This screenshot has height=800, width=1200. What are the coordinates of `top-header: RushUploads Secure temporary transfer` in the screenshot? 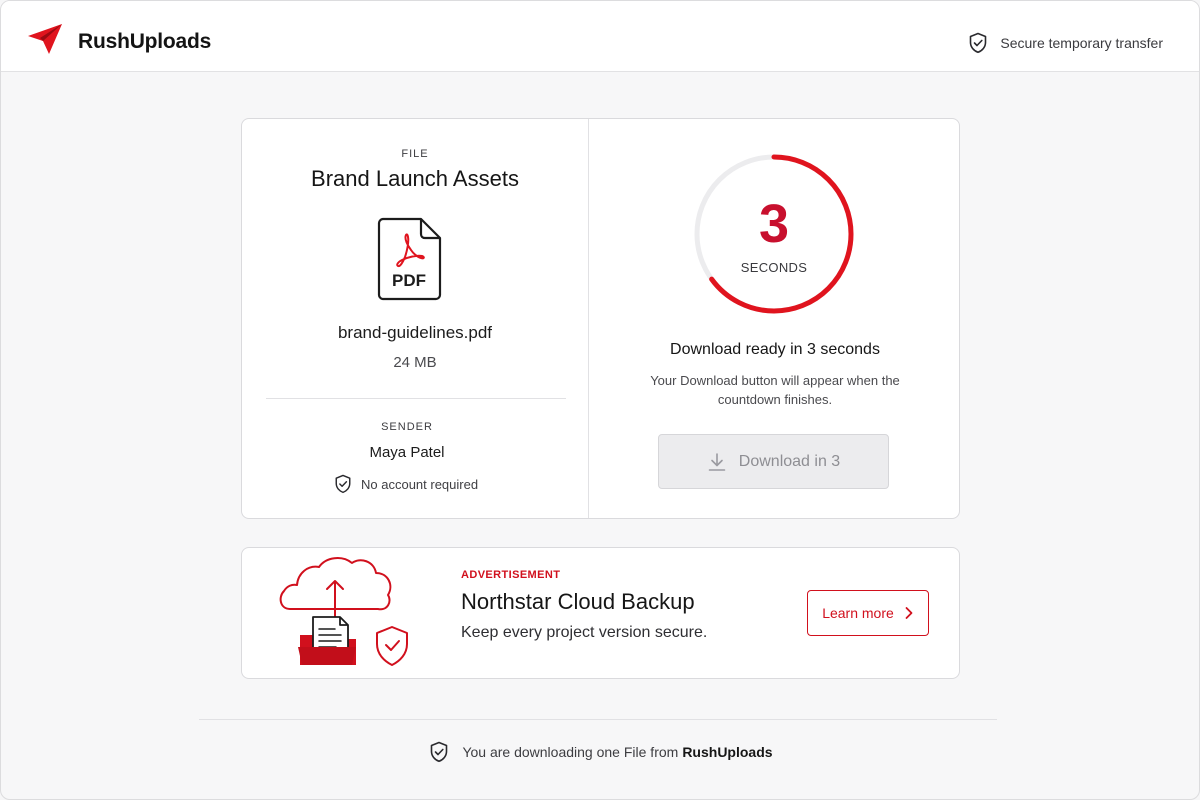 It's located at (600, 36).